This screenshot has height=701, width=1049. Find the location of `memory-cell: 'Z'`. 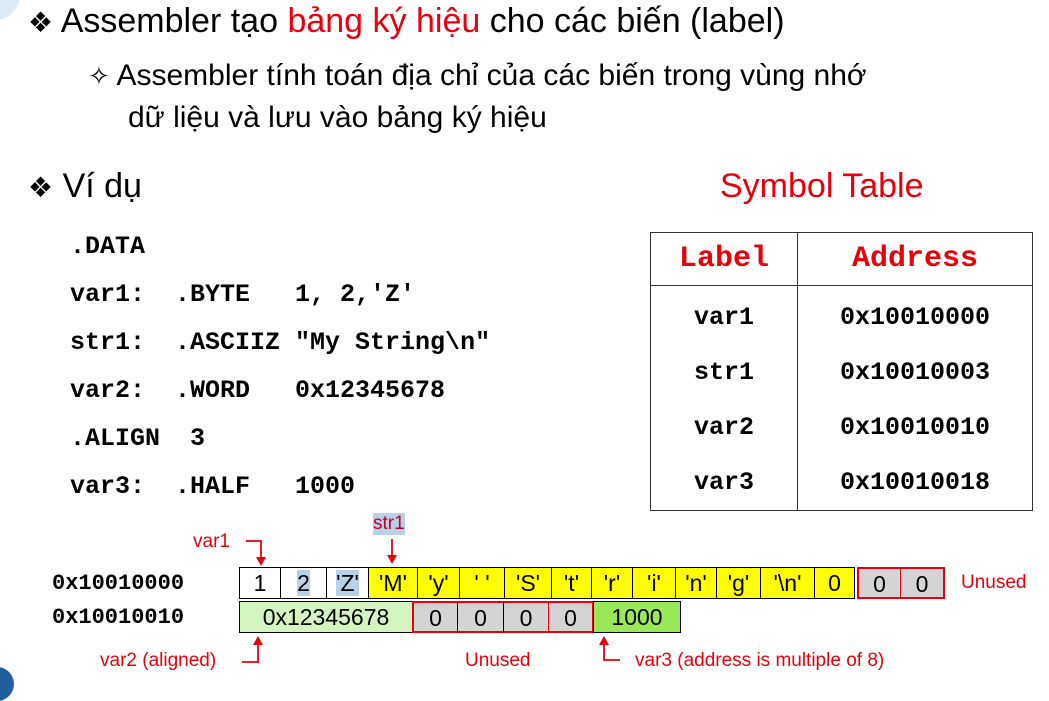

memory-cell: 'Z' is located at coordinates (347, 583).